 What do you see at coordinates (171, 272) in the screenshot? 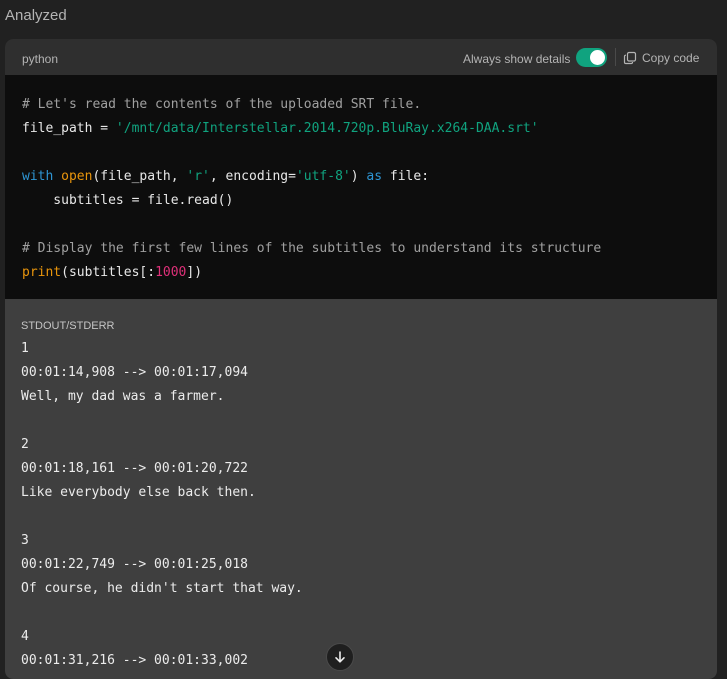
I see `code-number: 1000` at bounding box center [171, 272].